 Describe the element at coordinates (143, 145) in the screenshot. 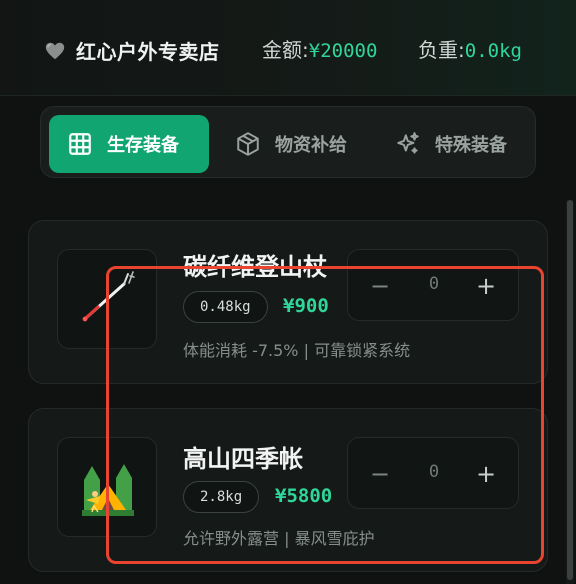

I see `tab-label: 生存装备` at that location.